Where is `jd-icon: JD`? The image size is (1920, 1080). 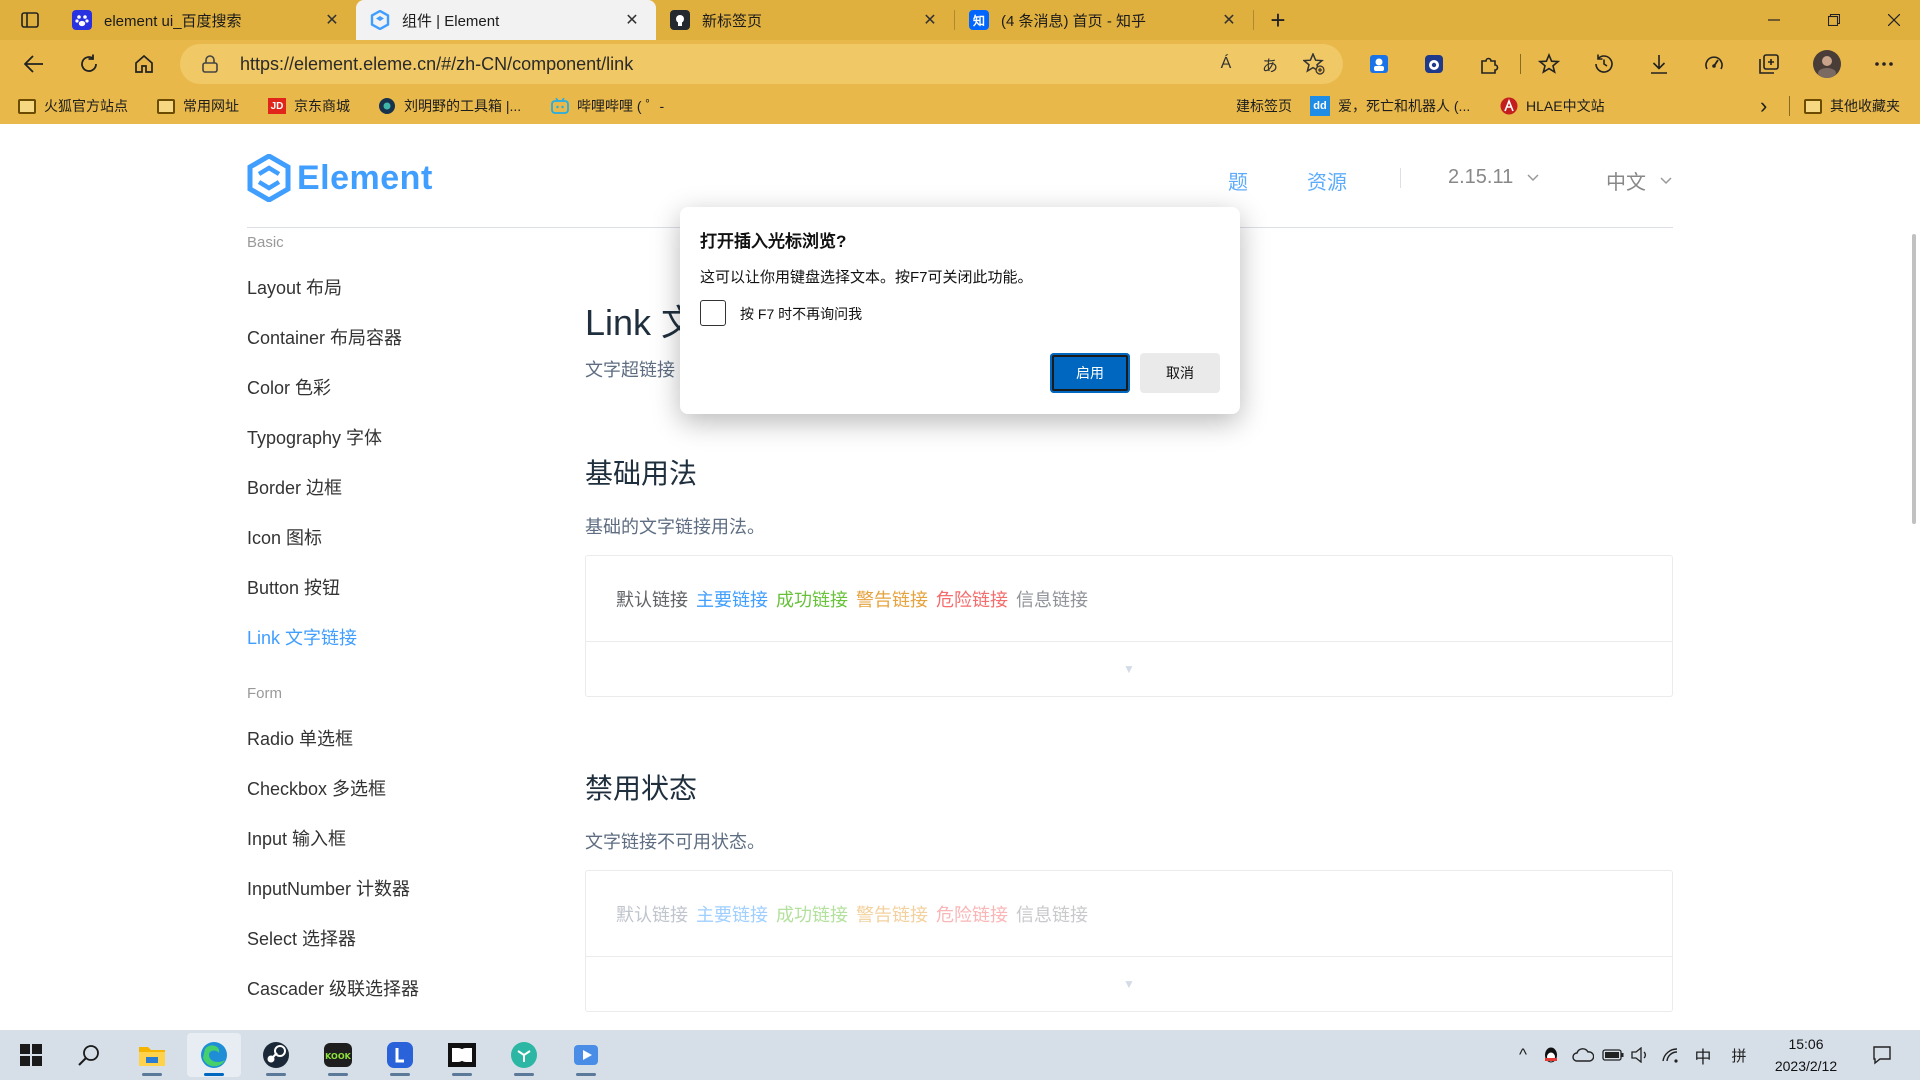 jd-icon: JD is located at coordinates (277, 106).